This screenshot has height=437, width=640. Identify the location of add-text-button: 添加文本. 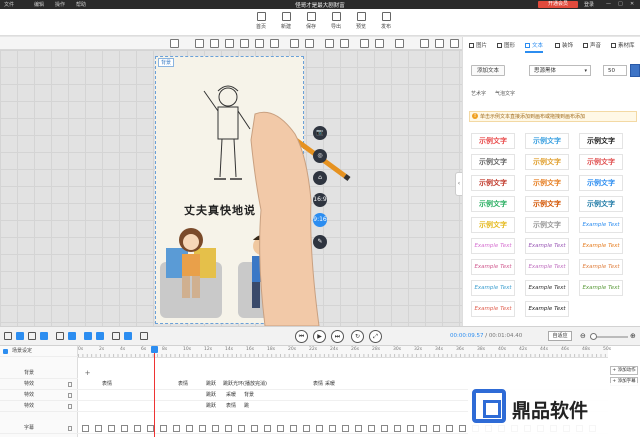
(488, 70).